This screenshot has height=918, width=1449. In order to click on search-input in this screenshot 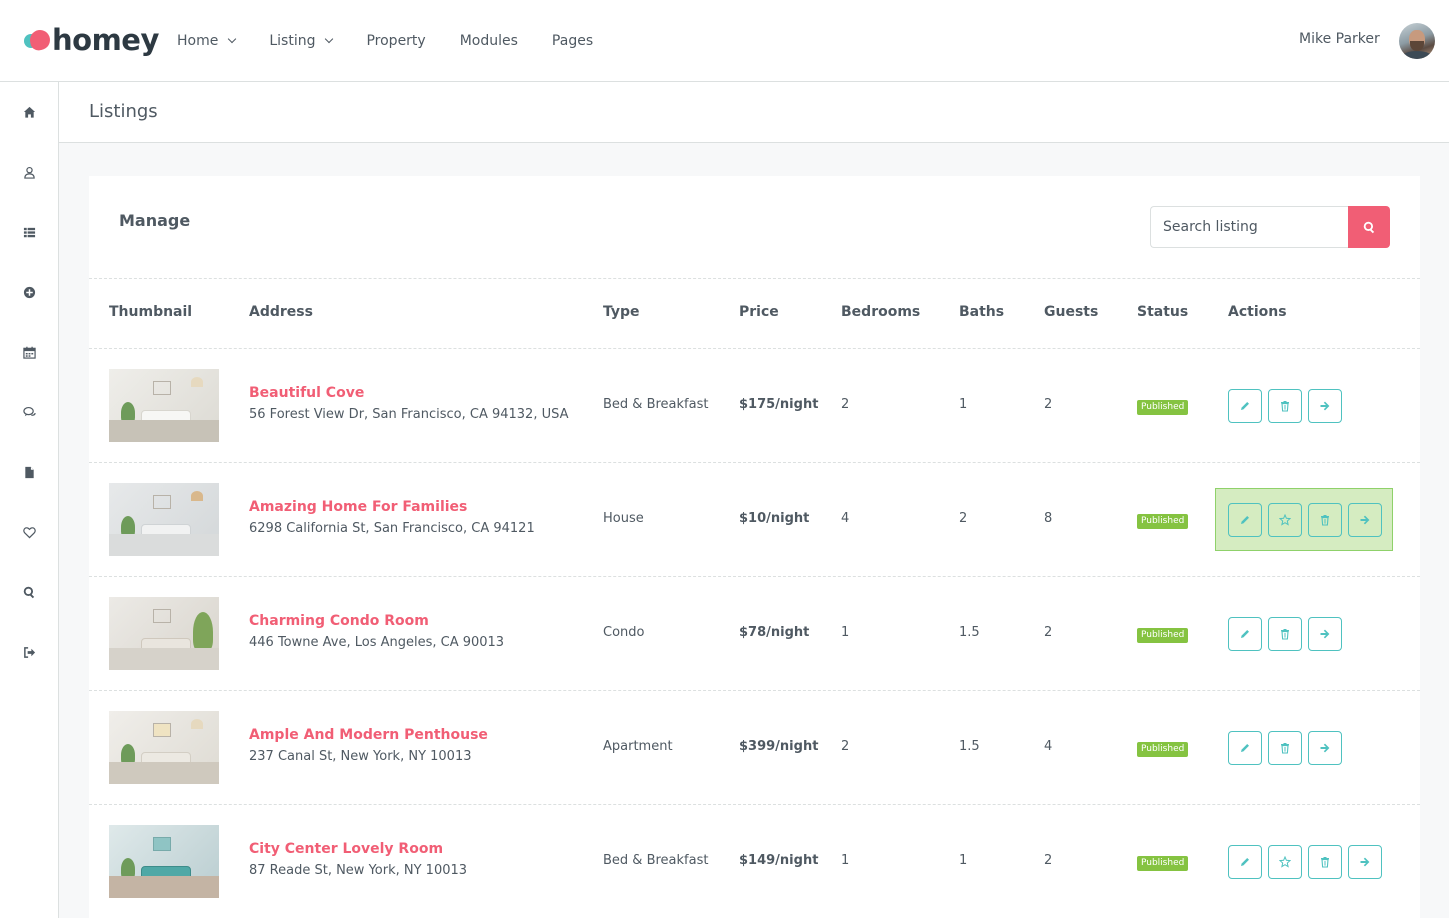, I will do `click(1249, 227)`.